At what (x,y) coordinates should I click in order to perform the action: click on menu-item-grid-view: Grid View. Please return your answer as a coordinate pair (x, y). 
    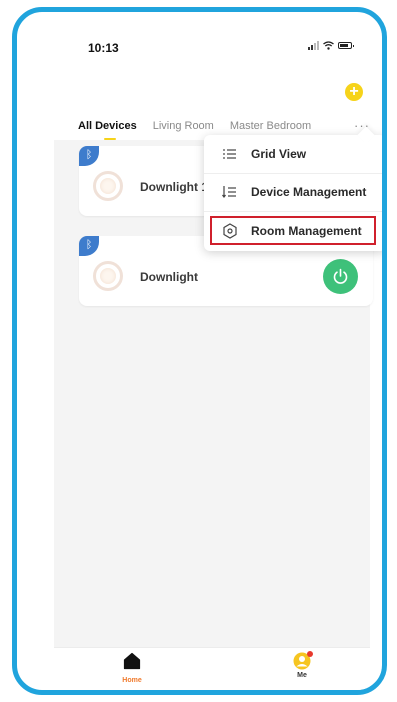
    Looking at the image, I should click on (293, 154).